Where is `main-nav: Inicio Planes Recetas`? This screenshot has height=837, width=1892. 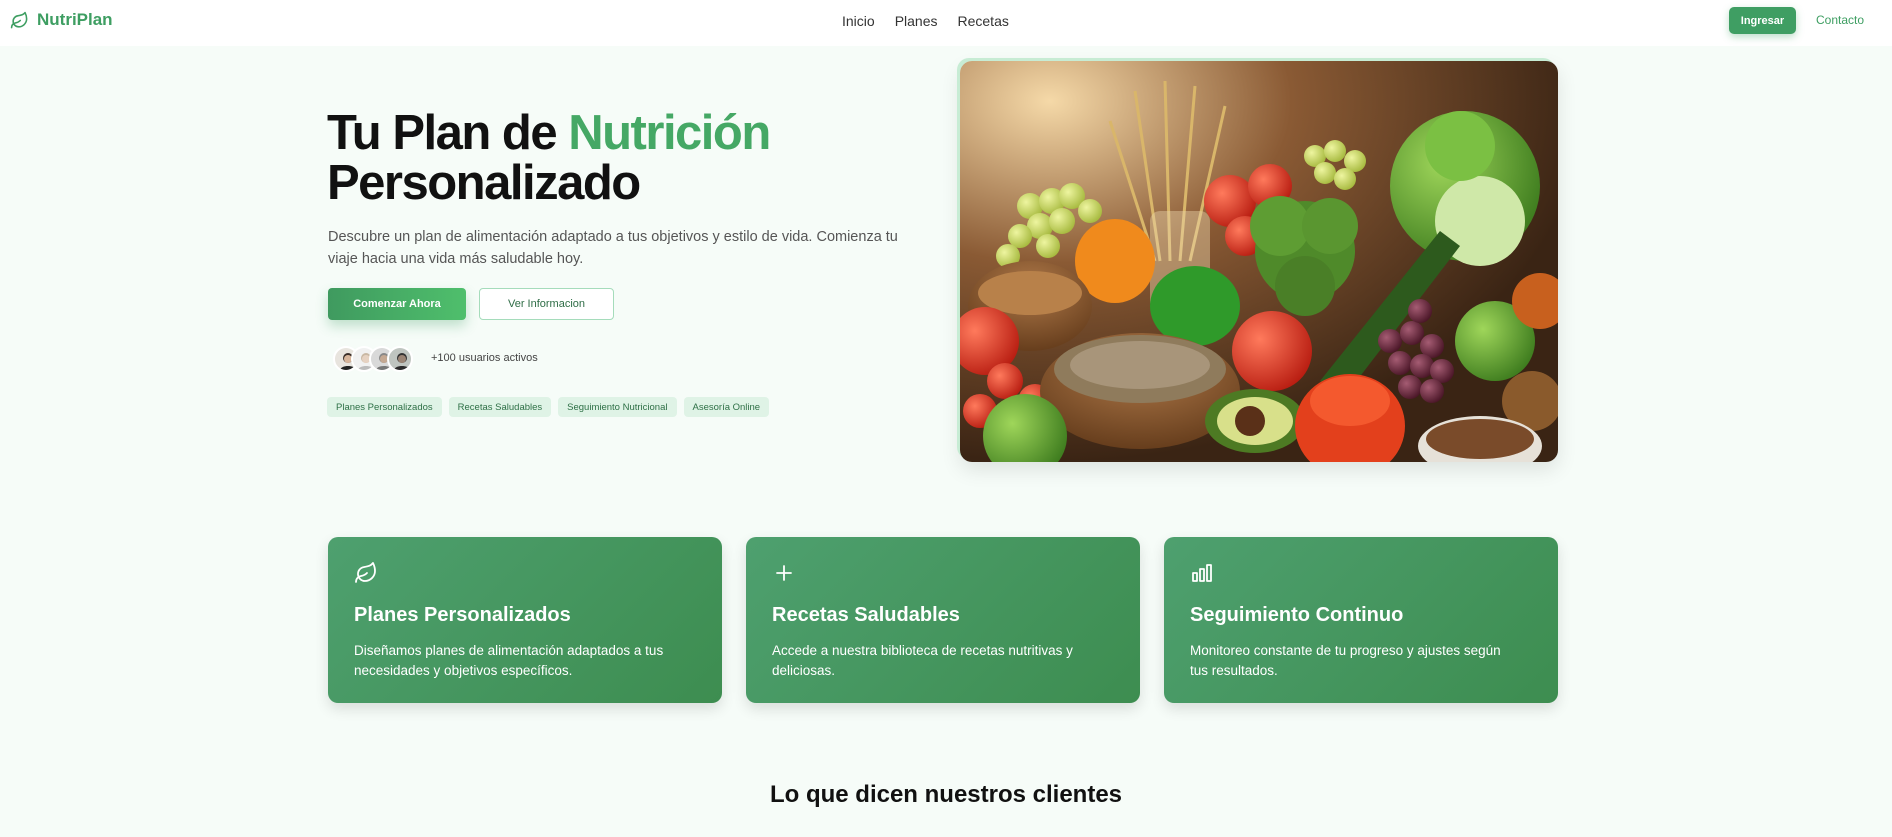 main-nav: Inicio Planes Recetas is located at coordinates (925, 21).